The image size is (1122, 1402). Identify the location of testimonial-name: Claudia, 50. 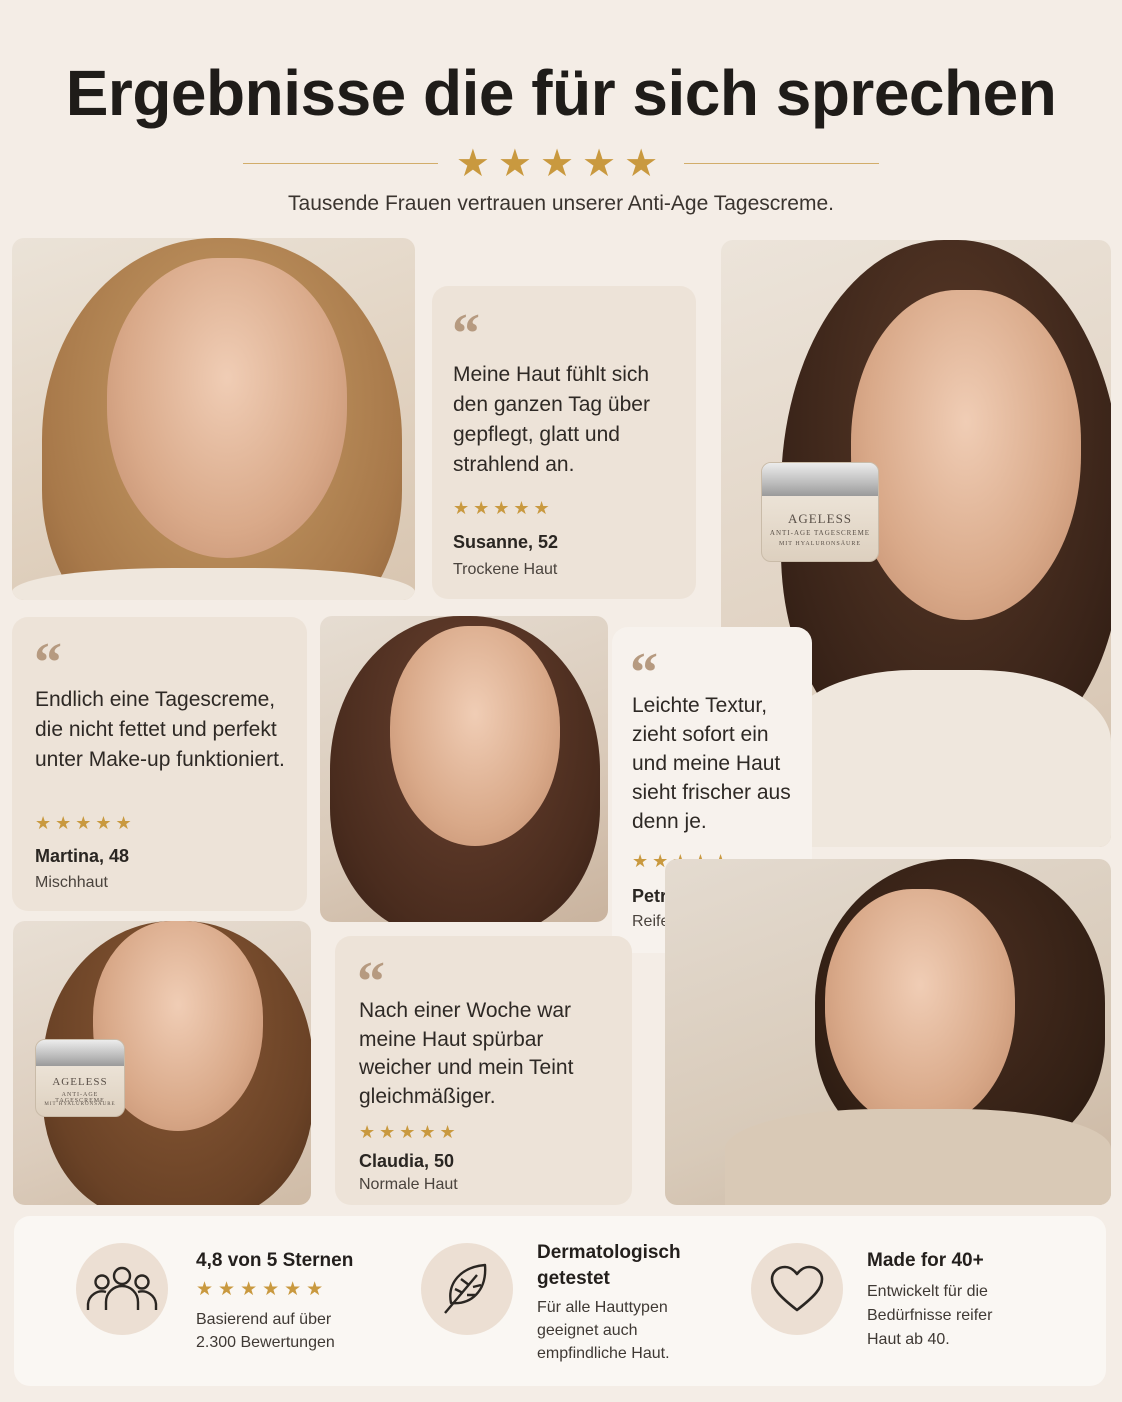
(407, 1161).